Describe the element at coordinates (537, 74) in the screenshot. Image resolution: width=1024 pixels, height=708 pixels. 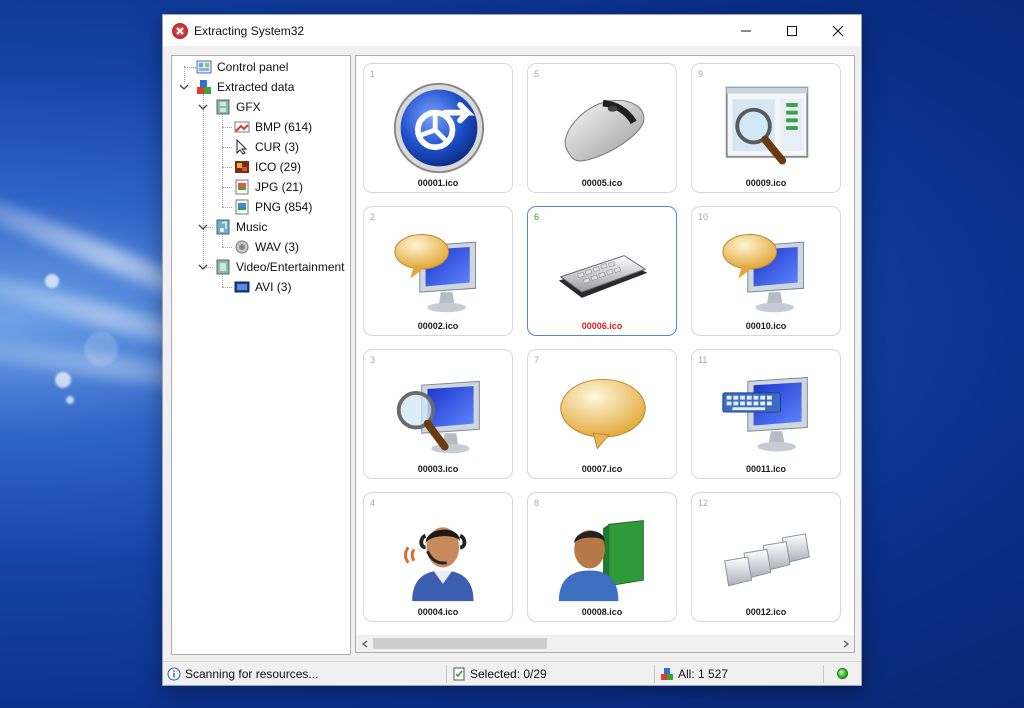
I see `tile-index: 5` at that location.